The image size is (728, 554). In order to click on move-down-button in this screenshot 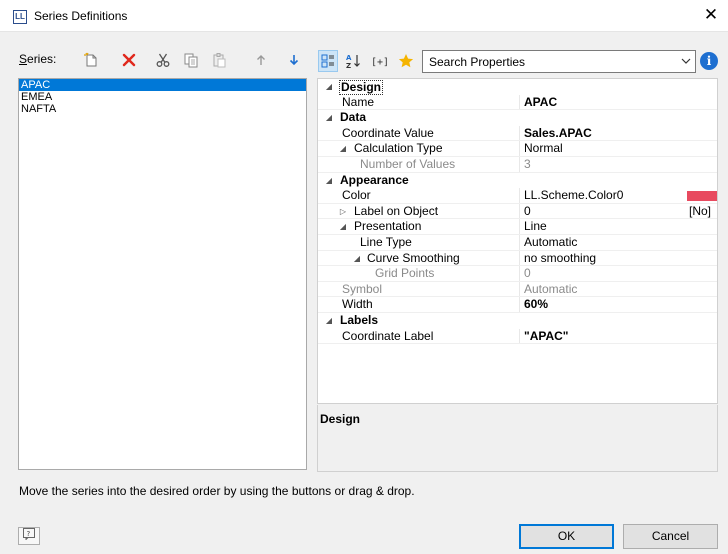, I will do `click(294, 60)`.